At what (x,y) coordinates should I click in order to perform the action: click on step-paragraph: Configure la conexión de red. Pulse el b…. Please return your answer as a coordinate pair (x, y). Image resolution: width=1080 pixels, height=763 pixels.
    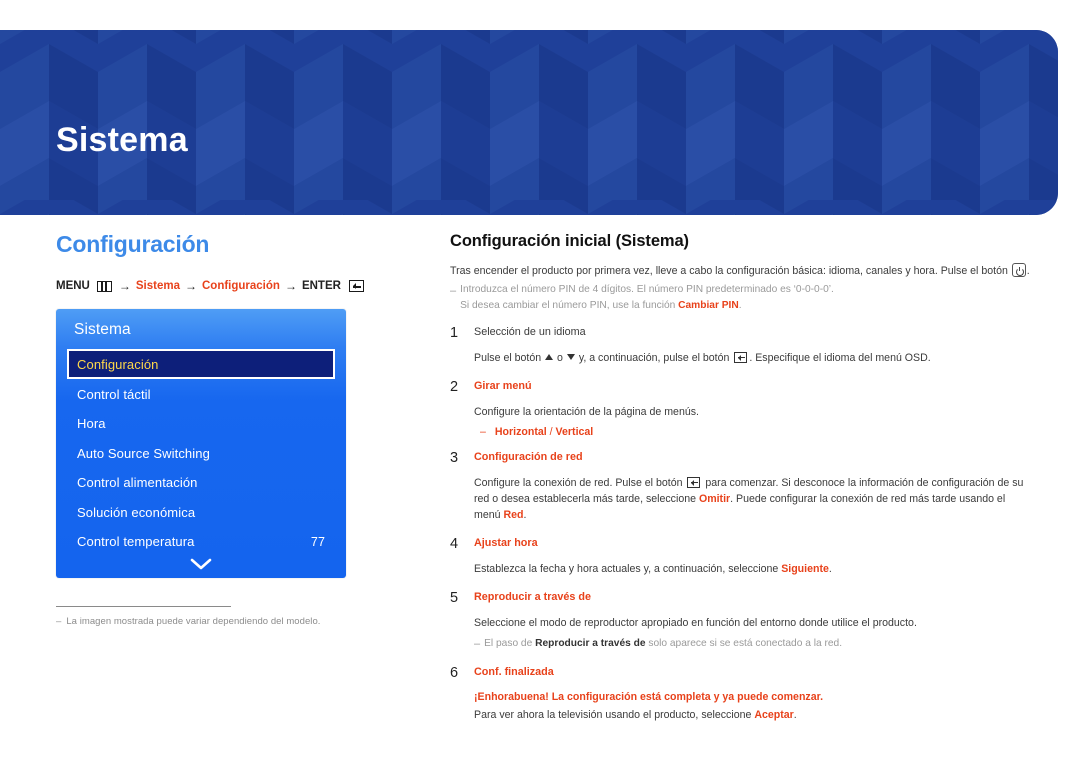
    Looking at the image, I should click on (752, 500).